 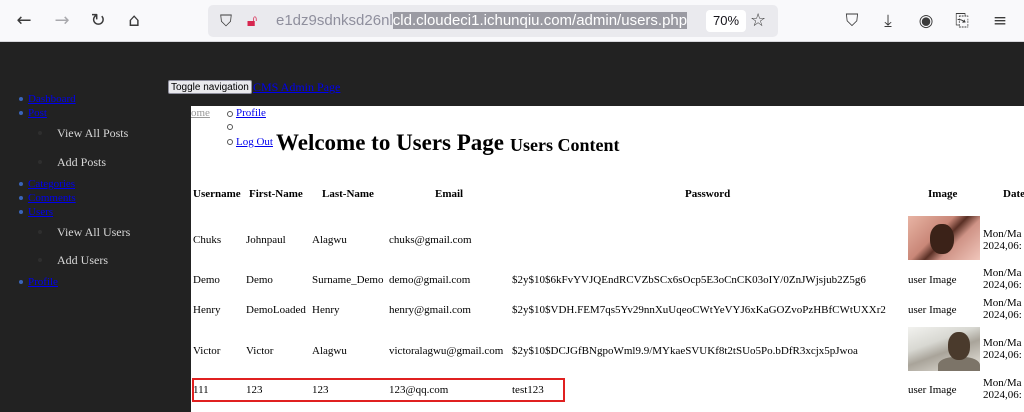 I want to click on sidebar-item-view-all-posts: View All Posts, so click(x=82, y=133).